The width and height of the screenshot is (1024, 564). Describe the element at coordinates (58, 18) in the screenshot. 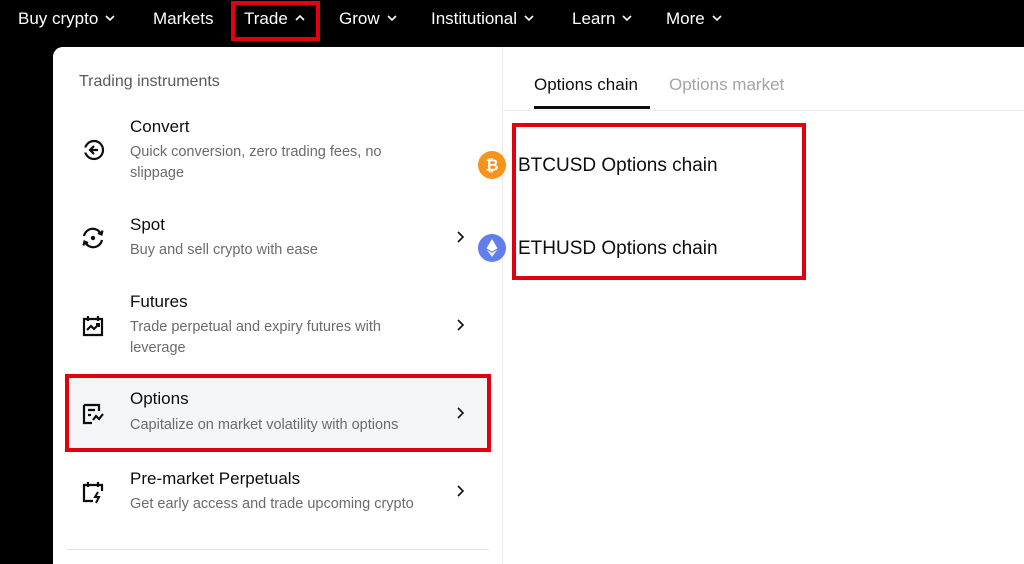

I see `nav-label: Buy crypto` at that location.